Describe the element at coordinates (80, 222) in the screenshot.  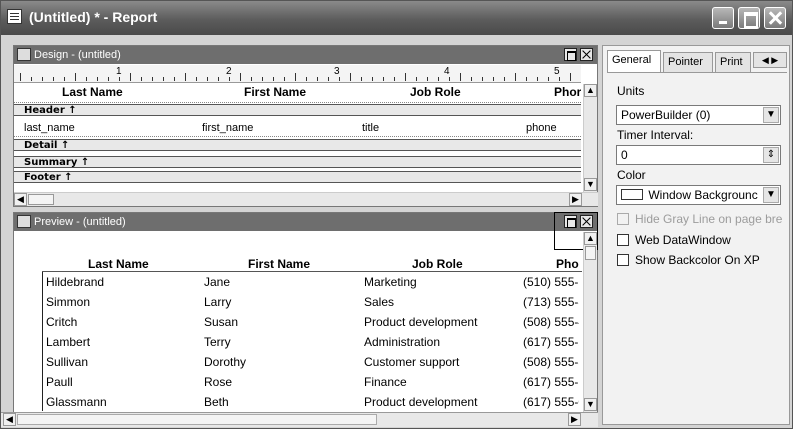
I see `preview-pane-title: Preview - (untitled)` at that location.